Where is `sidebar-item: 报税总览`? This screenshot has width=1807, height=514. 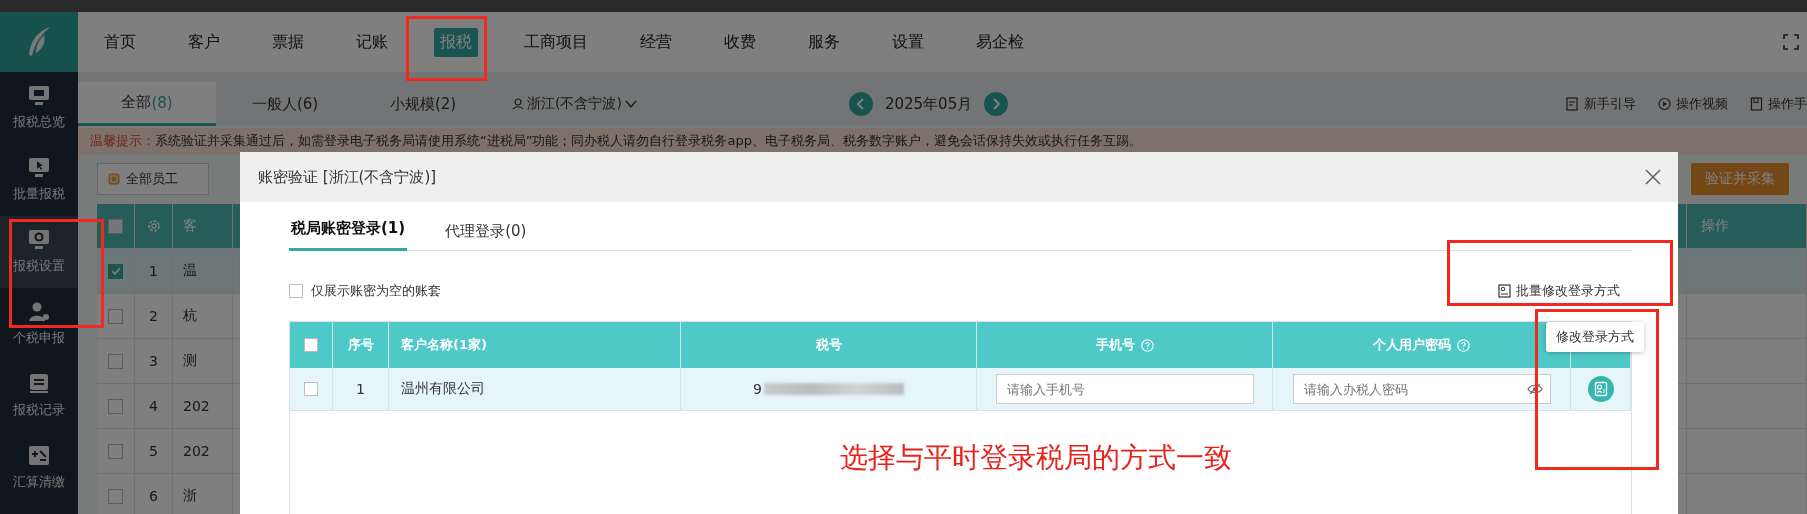
sidebar-item: 报税总览 is located at coordinates (39, 108).